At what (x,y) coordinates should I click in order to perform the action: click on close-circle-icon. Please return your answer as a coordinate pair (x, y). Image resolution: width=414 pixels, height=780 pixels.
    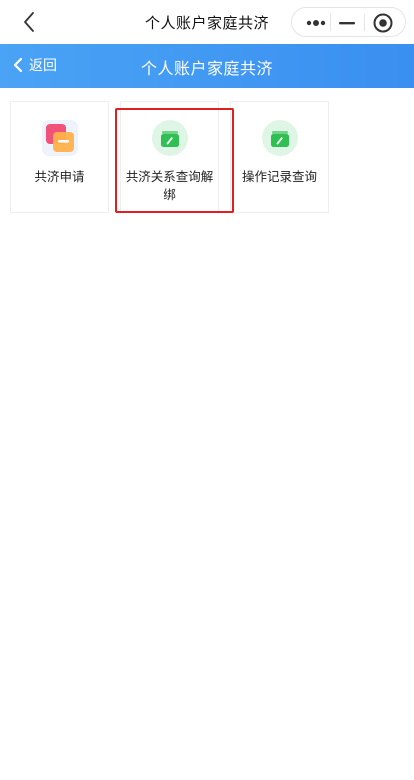
    Looking at the image, I should click on (383, 23).